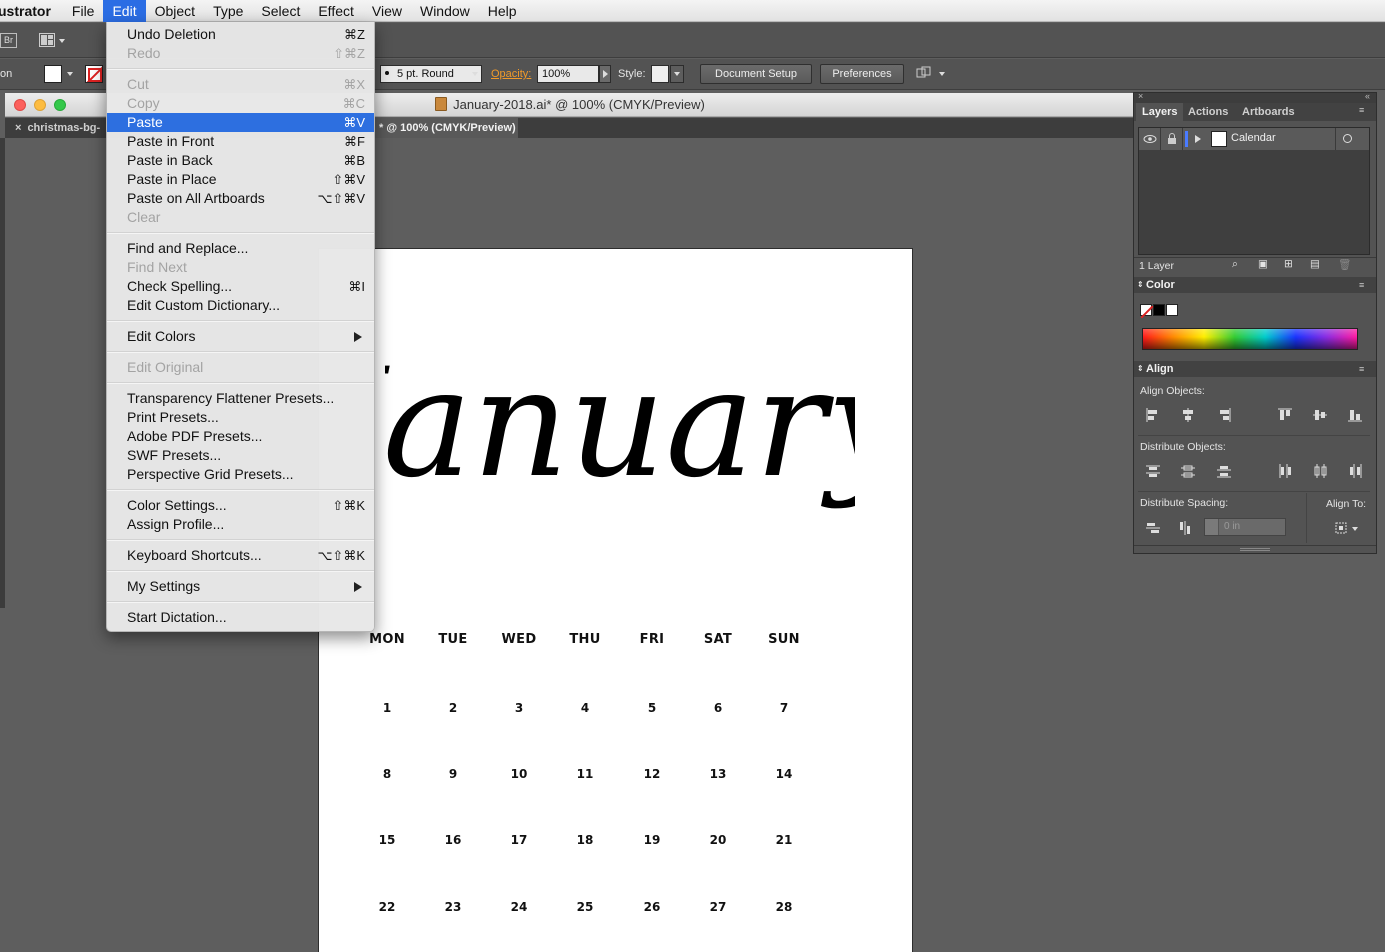  Describe the element at coordinates (431, 74) in the screenshot. I see `stroke-profile-select: 5 pt. Round` at that location.